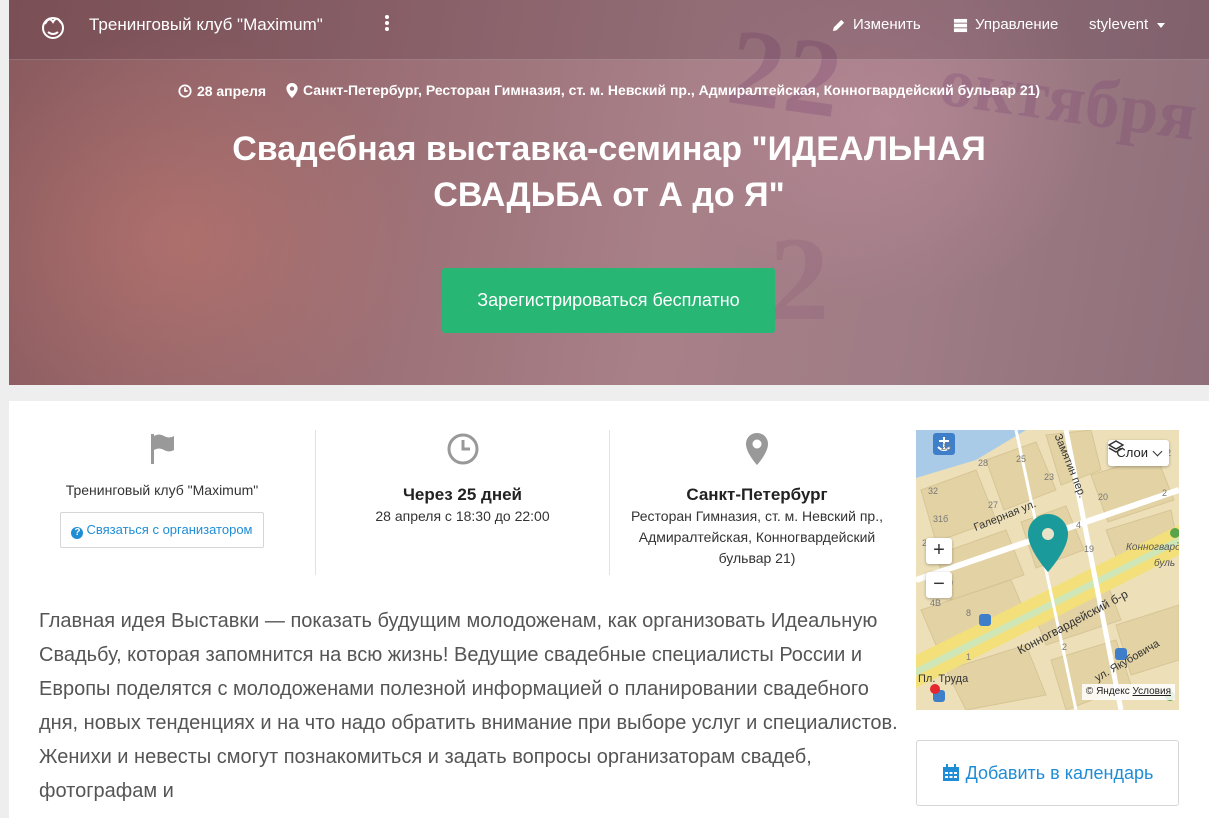 This screenshot has height=818, width=1209. I want to click on layers-icon, so click(1116, 446).